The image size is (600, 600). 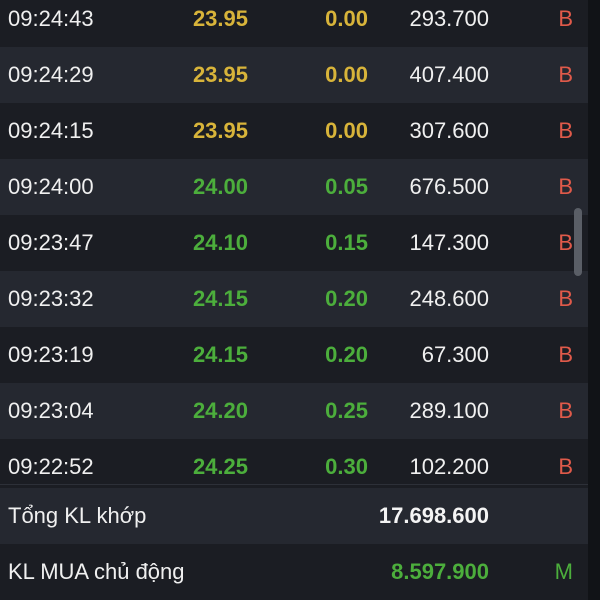 What do you see at coordinates (449, 74) in the screenshot?
I see `trade-volume: 407.400` at bounding box center [449, 74].